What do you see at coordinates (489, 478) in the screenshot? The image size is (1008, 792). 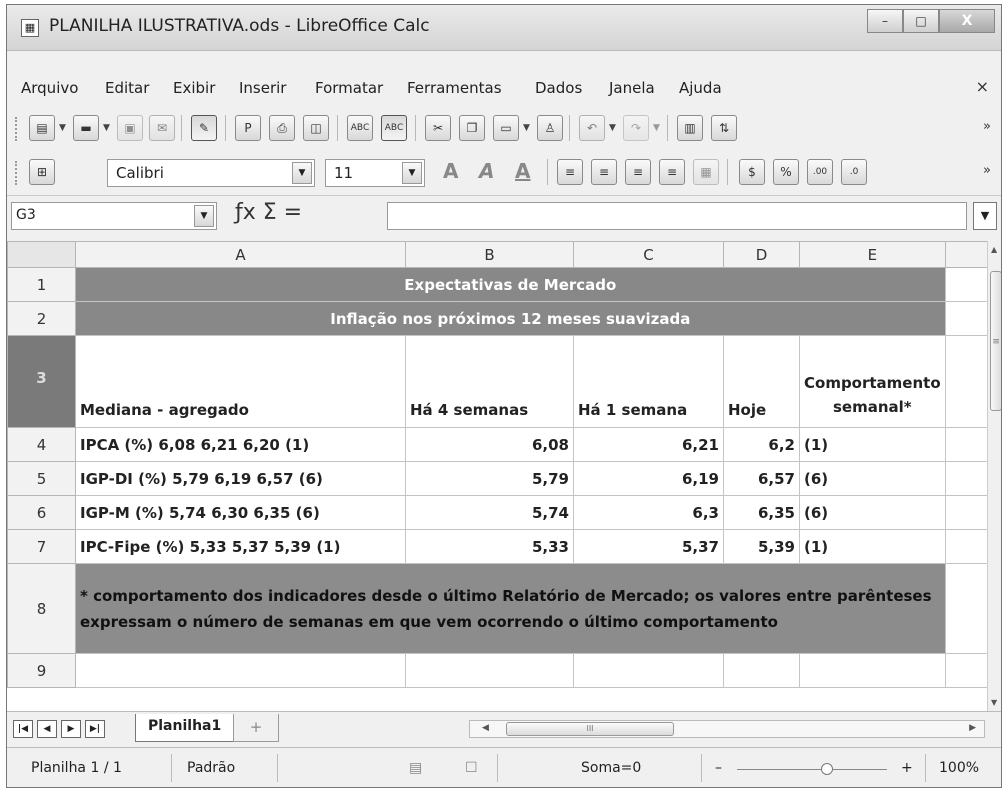 I see `cell-b: 5,79` at bounding box center [489, 478].